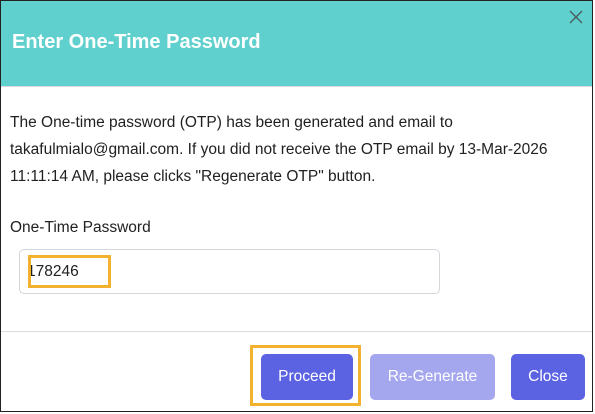 The width and height of the screenshot is (595, 414). Describe the element at coordinates (432, 377) in the screenshot. I see `regenerate-button: Re-Generate` at that location.